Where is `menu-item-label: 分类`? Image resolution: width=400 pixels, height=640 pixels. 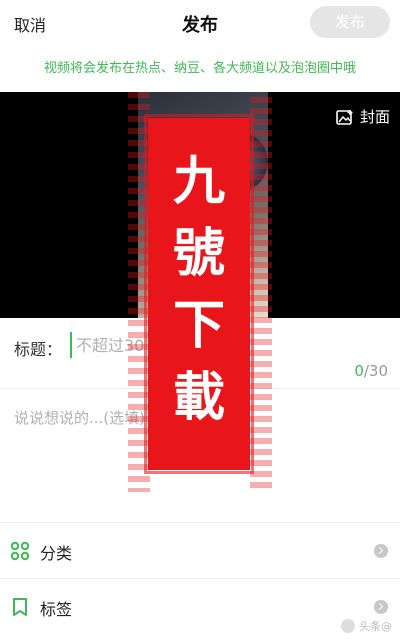
menu-item-label: 分类 is located at coordinates (56, 553).